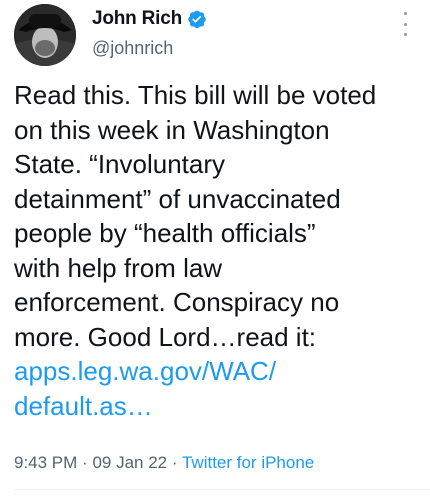 The height and width of the screenshot is (500, 430). Describe the element at coordinates (45, 462) in the screenshot. I see `tweet-time: 9:43 PM` at that location.